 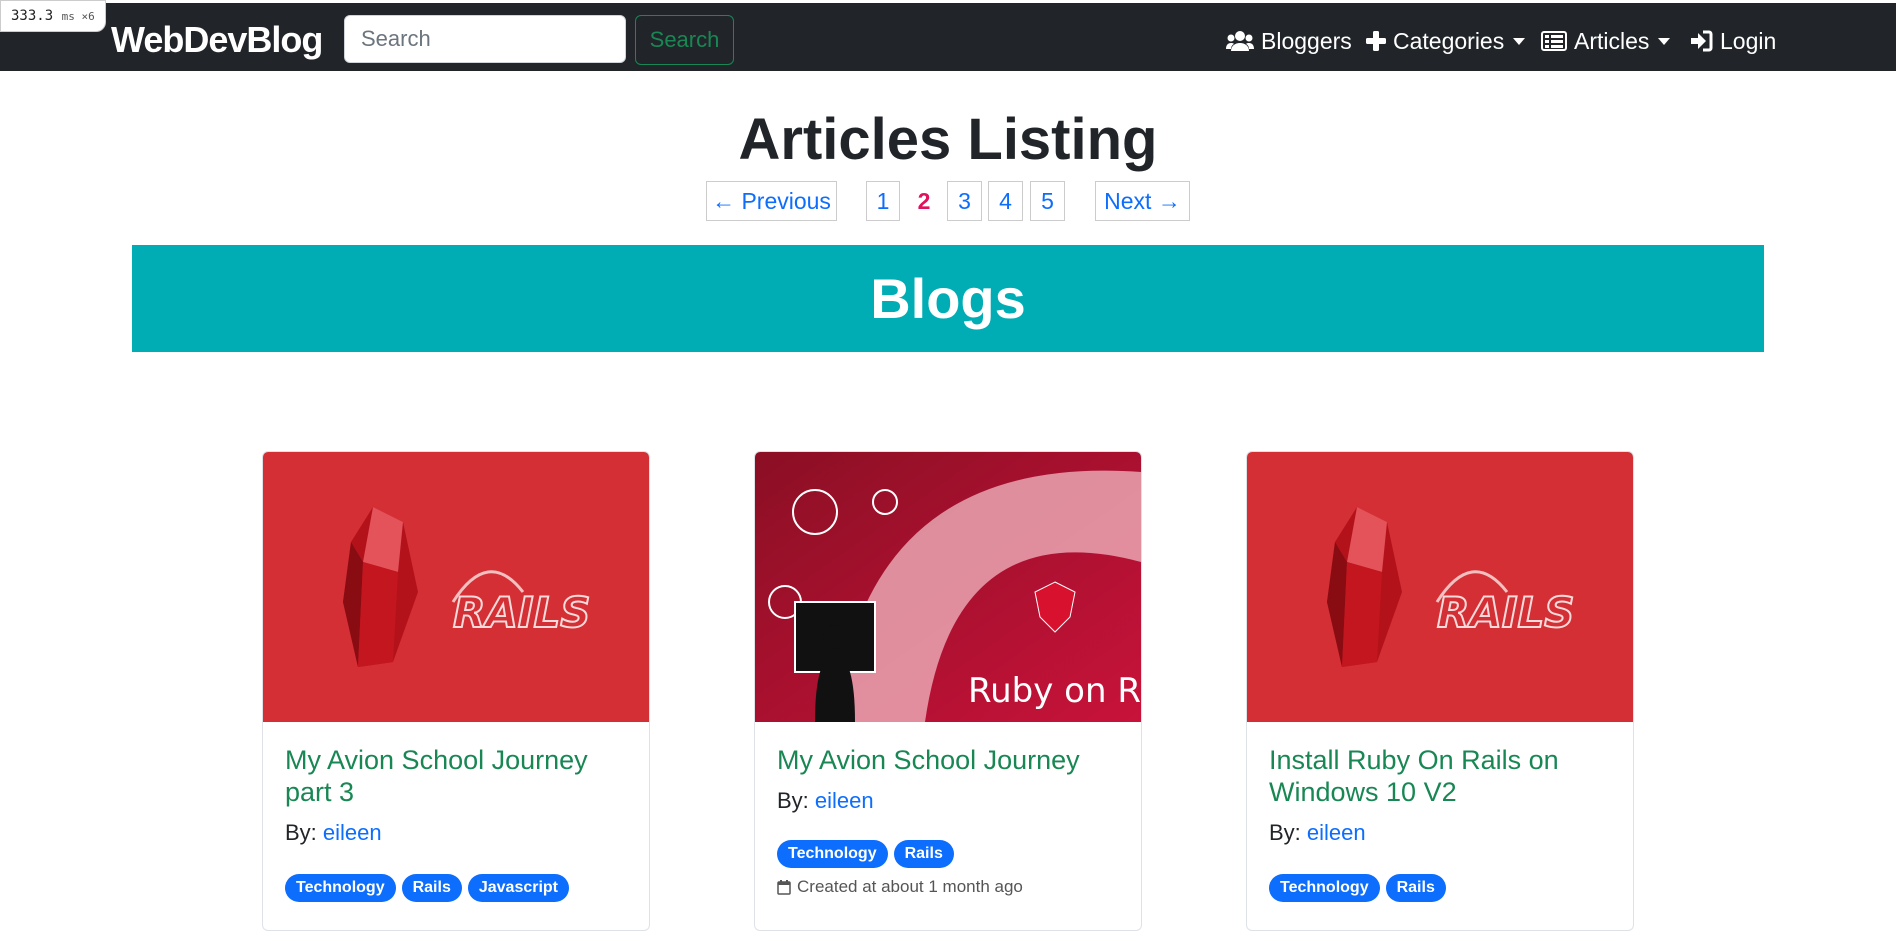 I want to click on tag-list: Technology Rails Javascript, so click(x=457, y=888).